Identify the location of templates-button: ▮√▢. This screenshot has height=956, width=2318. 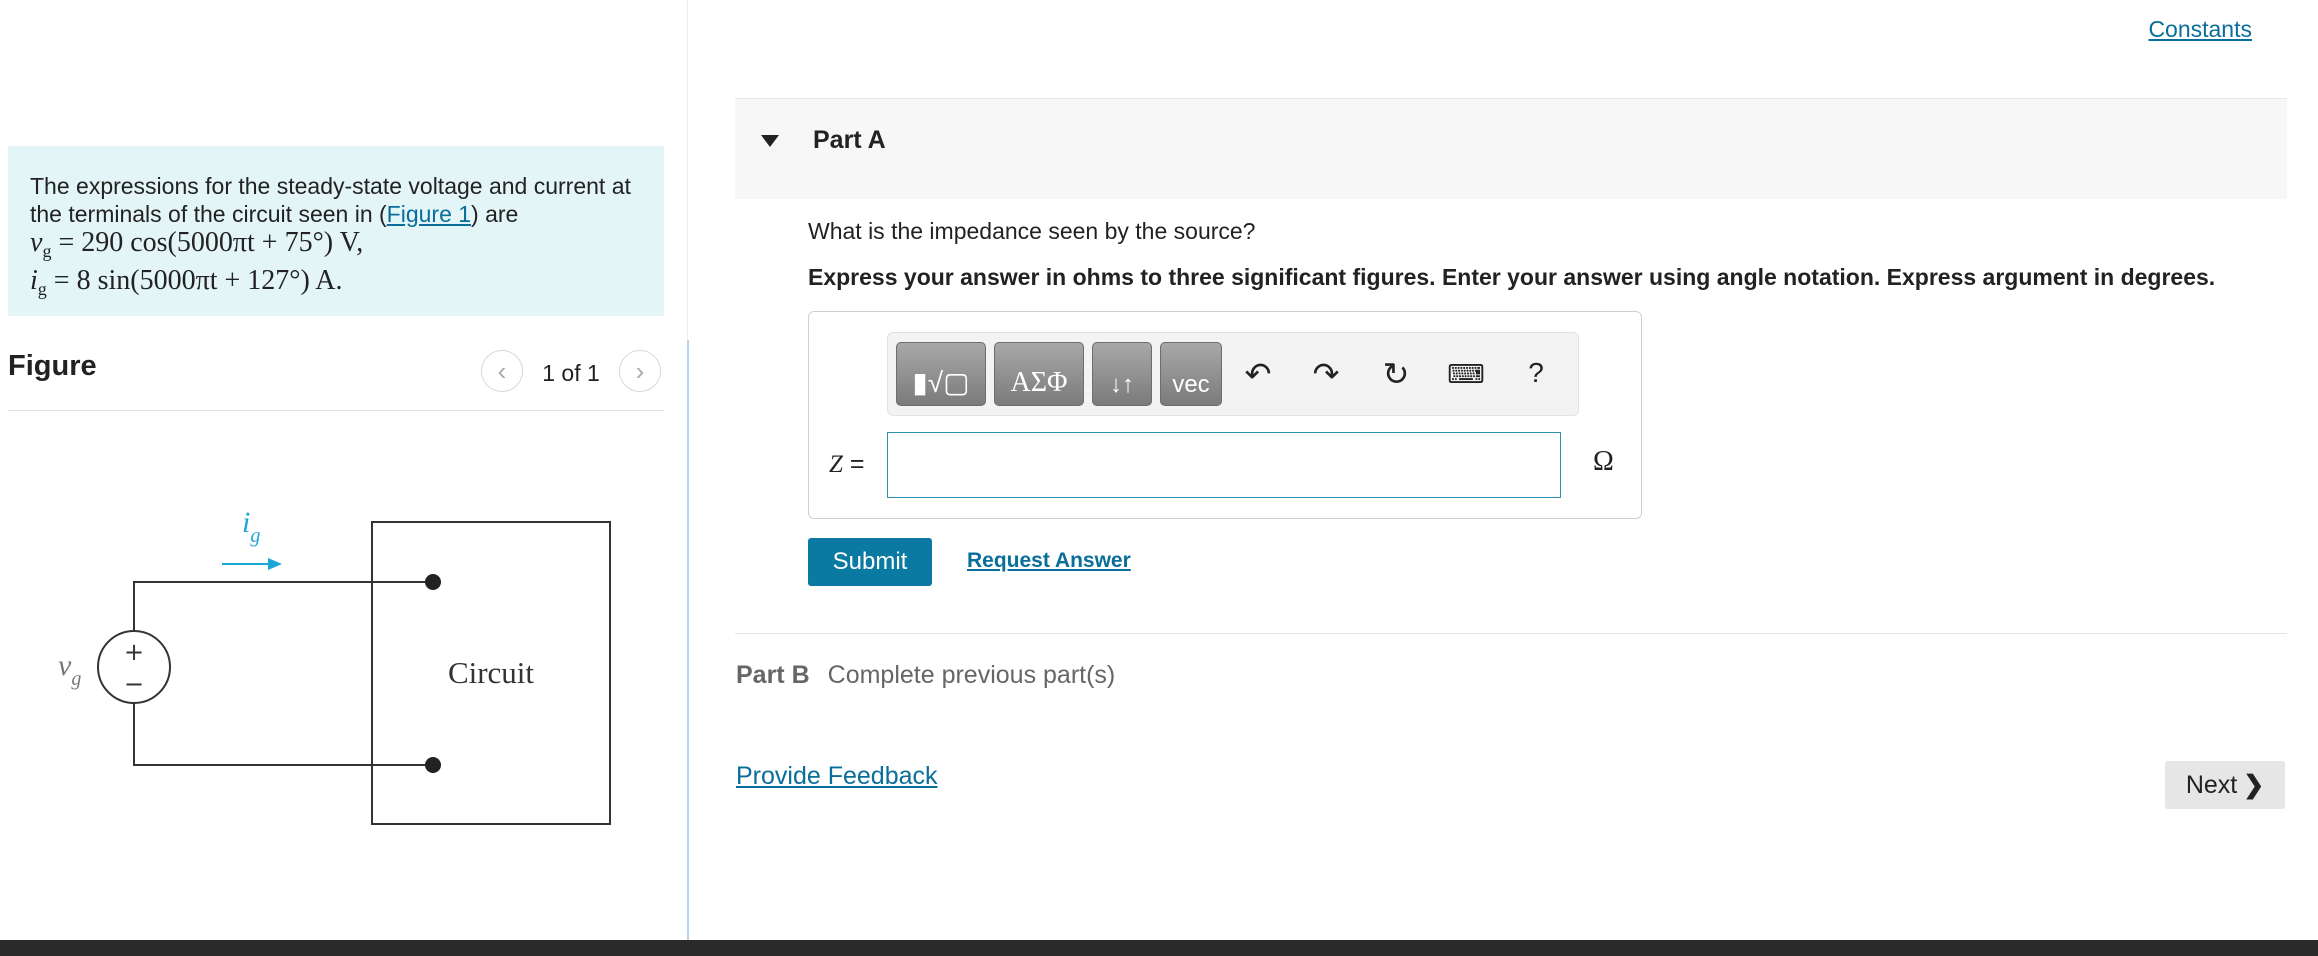
(941, 374).